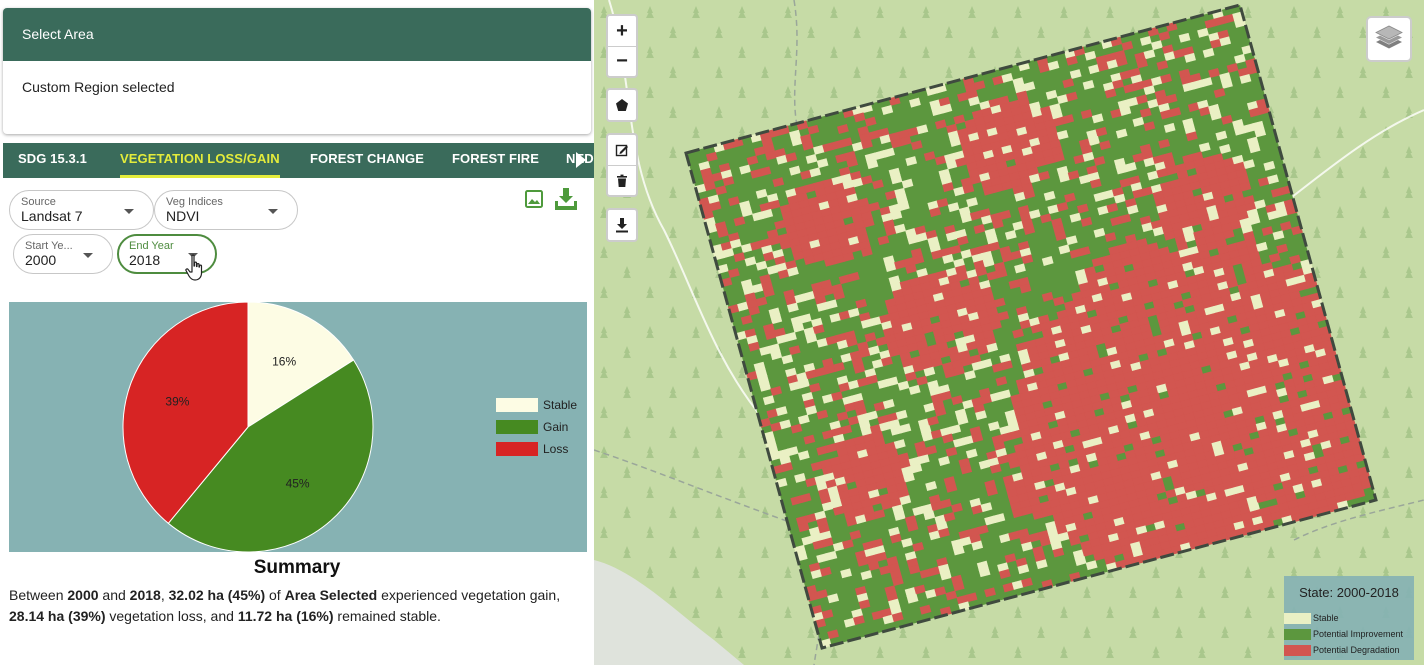  What do you see at coordinates (297, 34) in the screenshot?
I see `select-area-title: Select Area` at bounding box center [297, 34].